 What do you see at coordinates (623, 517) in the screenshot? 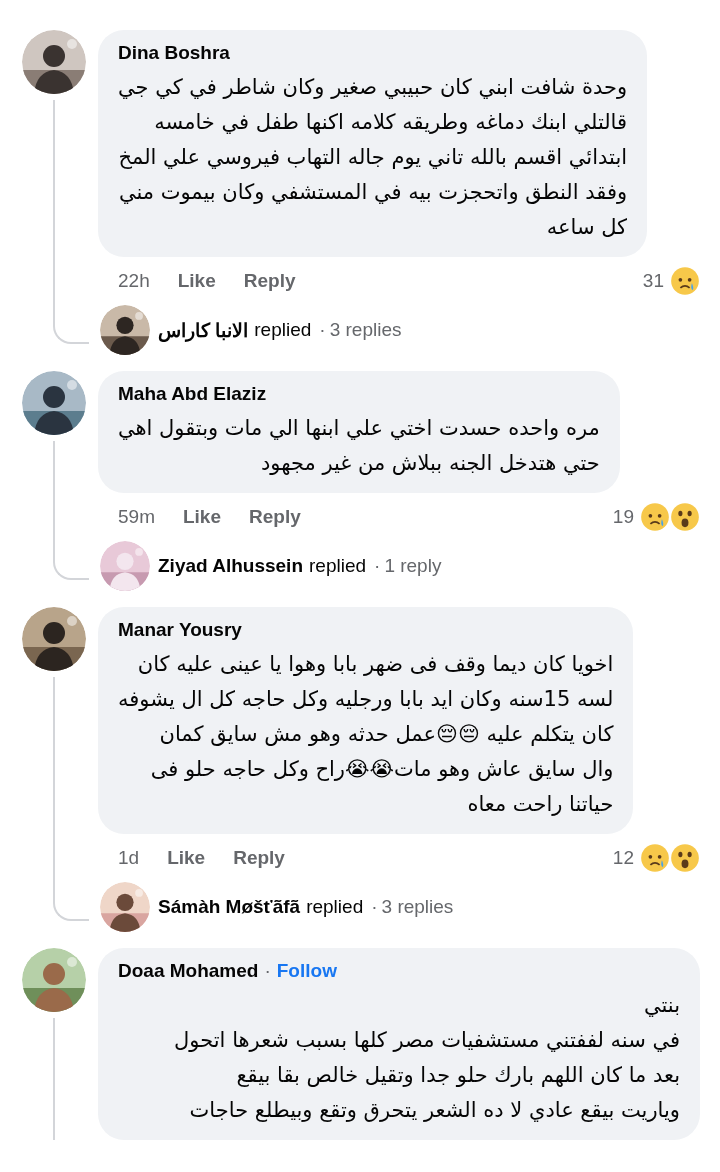
I see `reaction-count: 19` at bounding box center [623, 517].